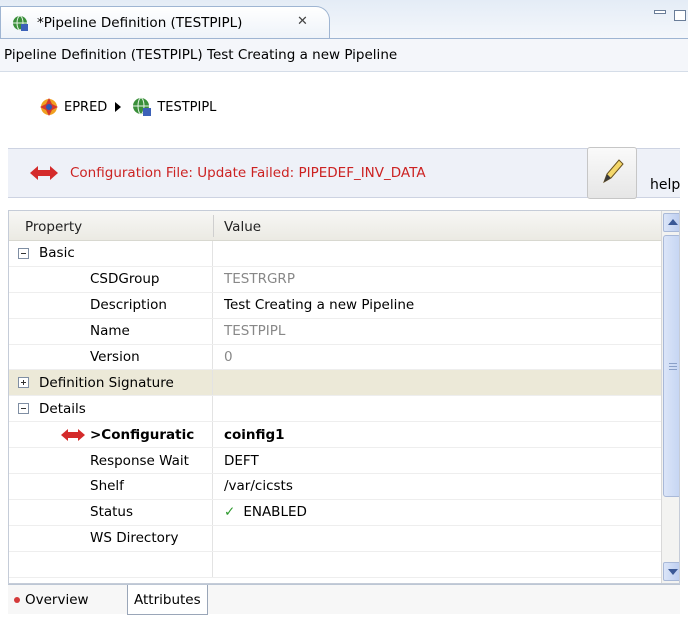 The image size is (688, 623). I want to click on tab-attributes: Attributes, so click(167, 600).